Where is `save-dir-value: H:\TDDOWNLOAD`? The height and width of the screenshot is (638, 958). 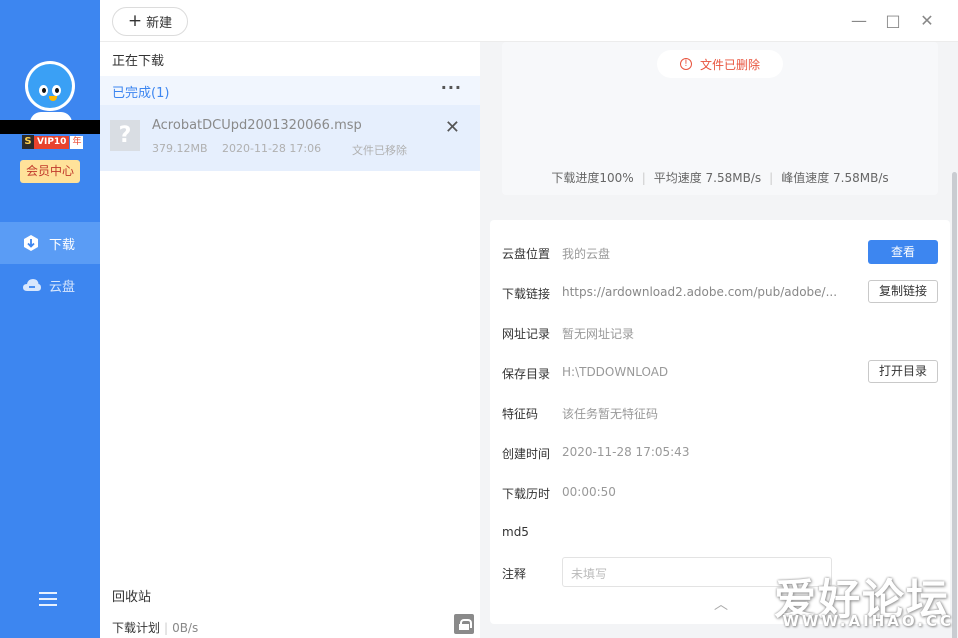 save-dir-value: H:\TDDOWNLOAD is located at coordinates (615, 372).